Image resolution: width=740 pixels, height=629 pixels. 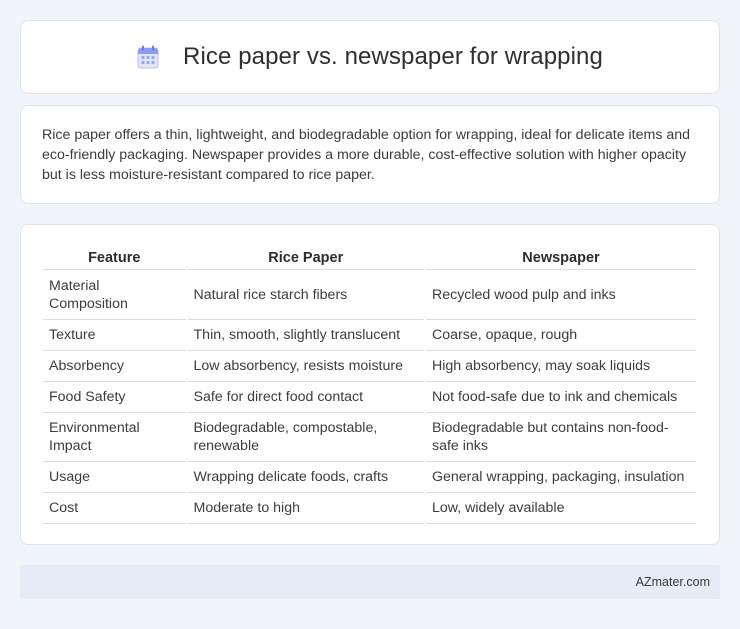 I want to click on title-card: Rice paper vs. newspaper for wrapping, so click(x=370, y=57).